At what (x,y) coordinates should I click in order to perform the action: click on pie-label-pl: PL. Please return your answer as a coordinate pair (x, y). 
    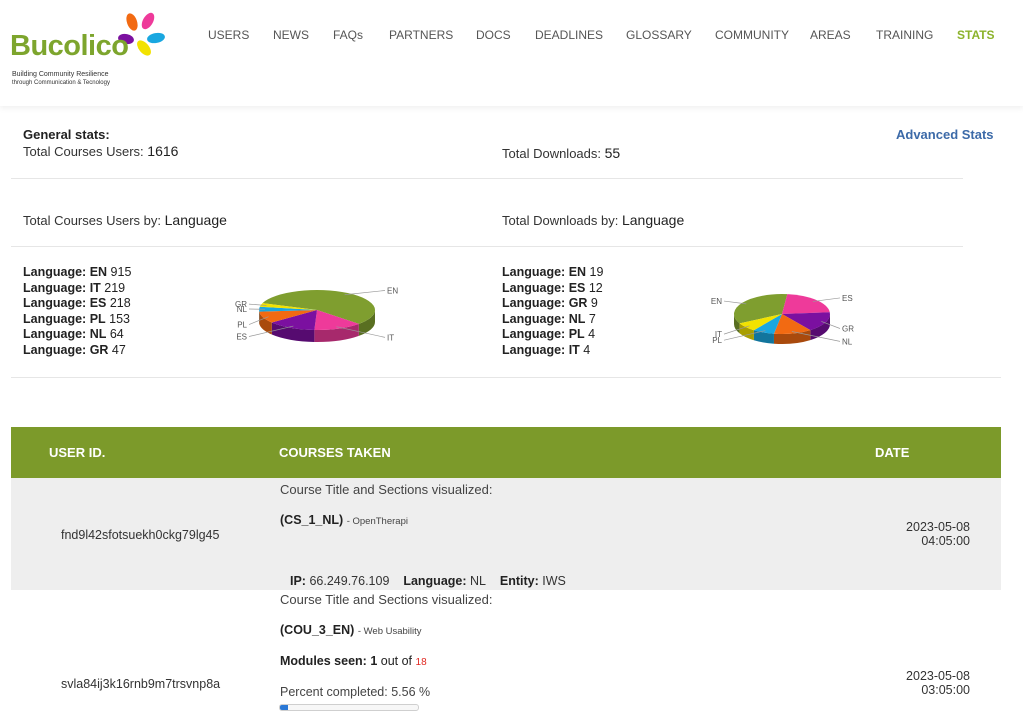
    Looking at the image, I should click on (242, 325).